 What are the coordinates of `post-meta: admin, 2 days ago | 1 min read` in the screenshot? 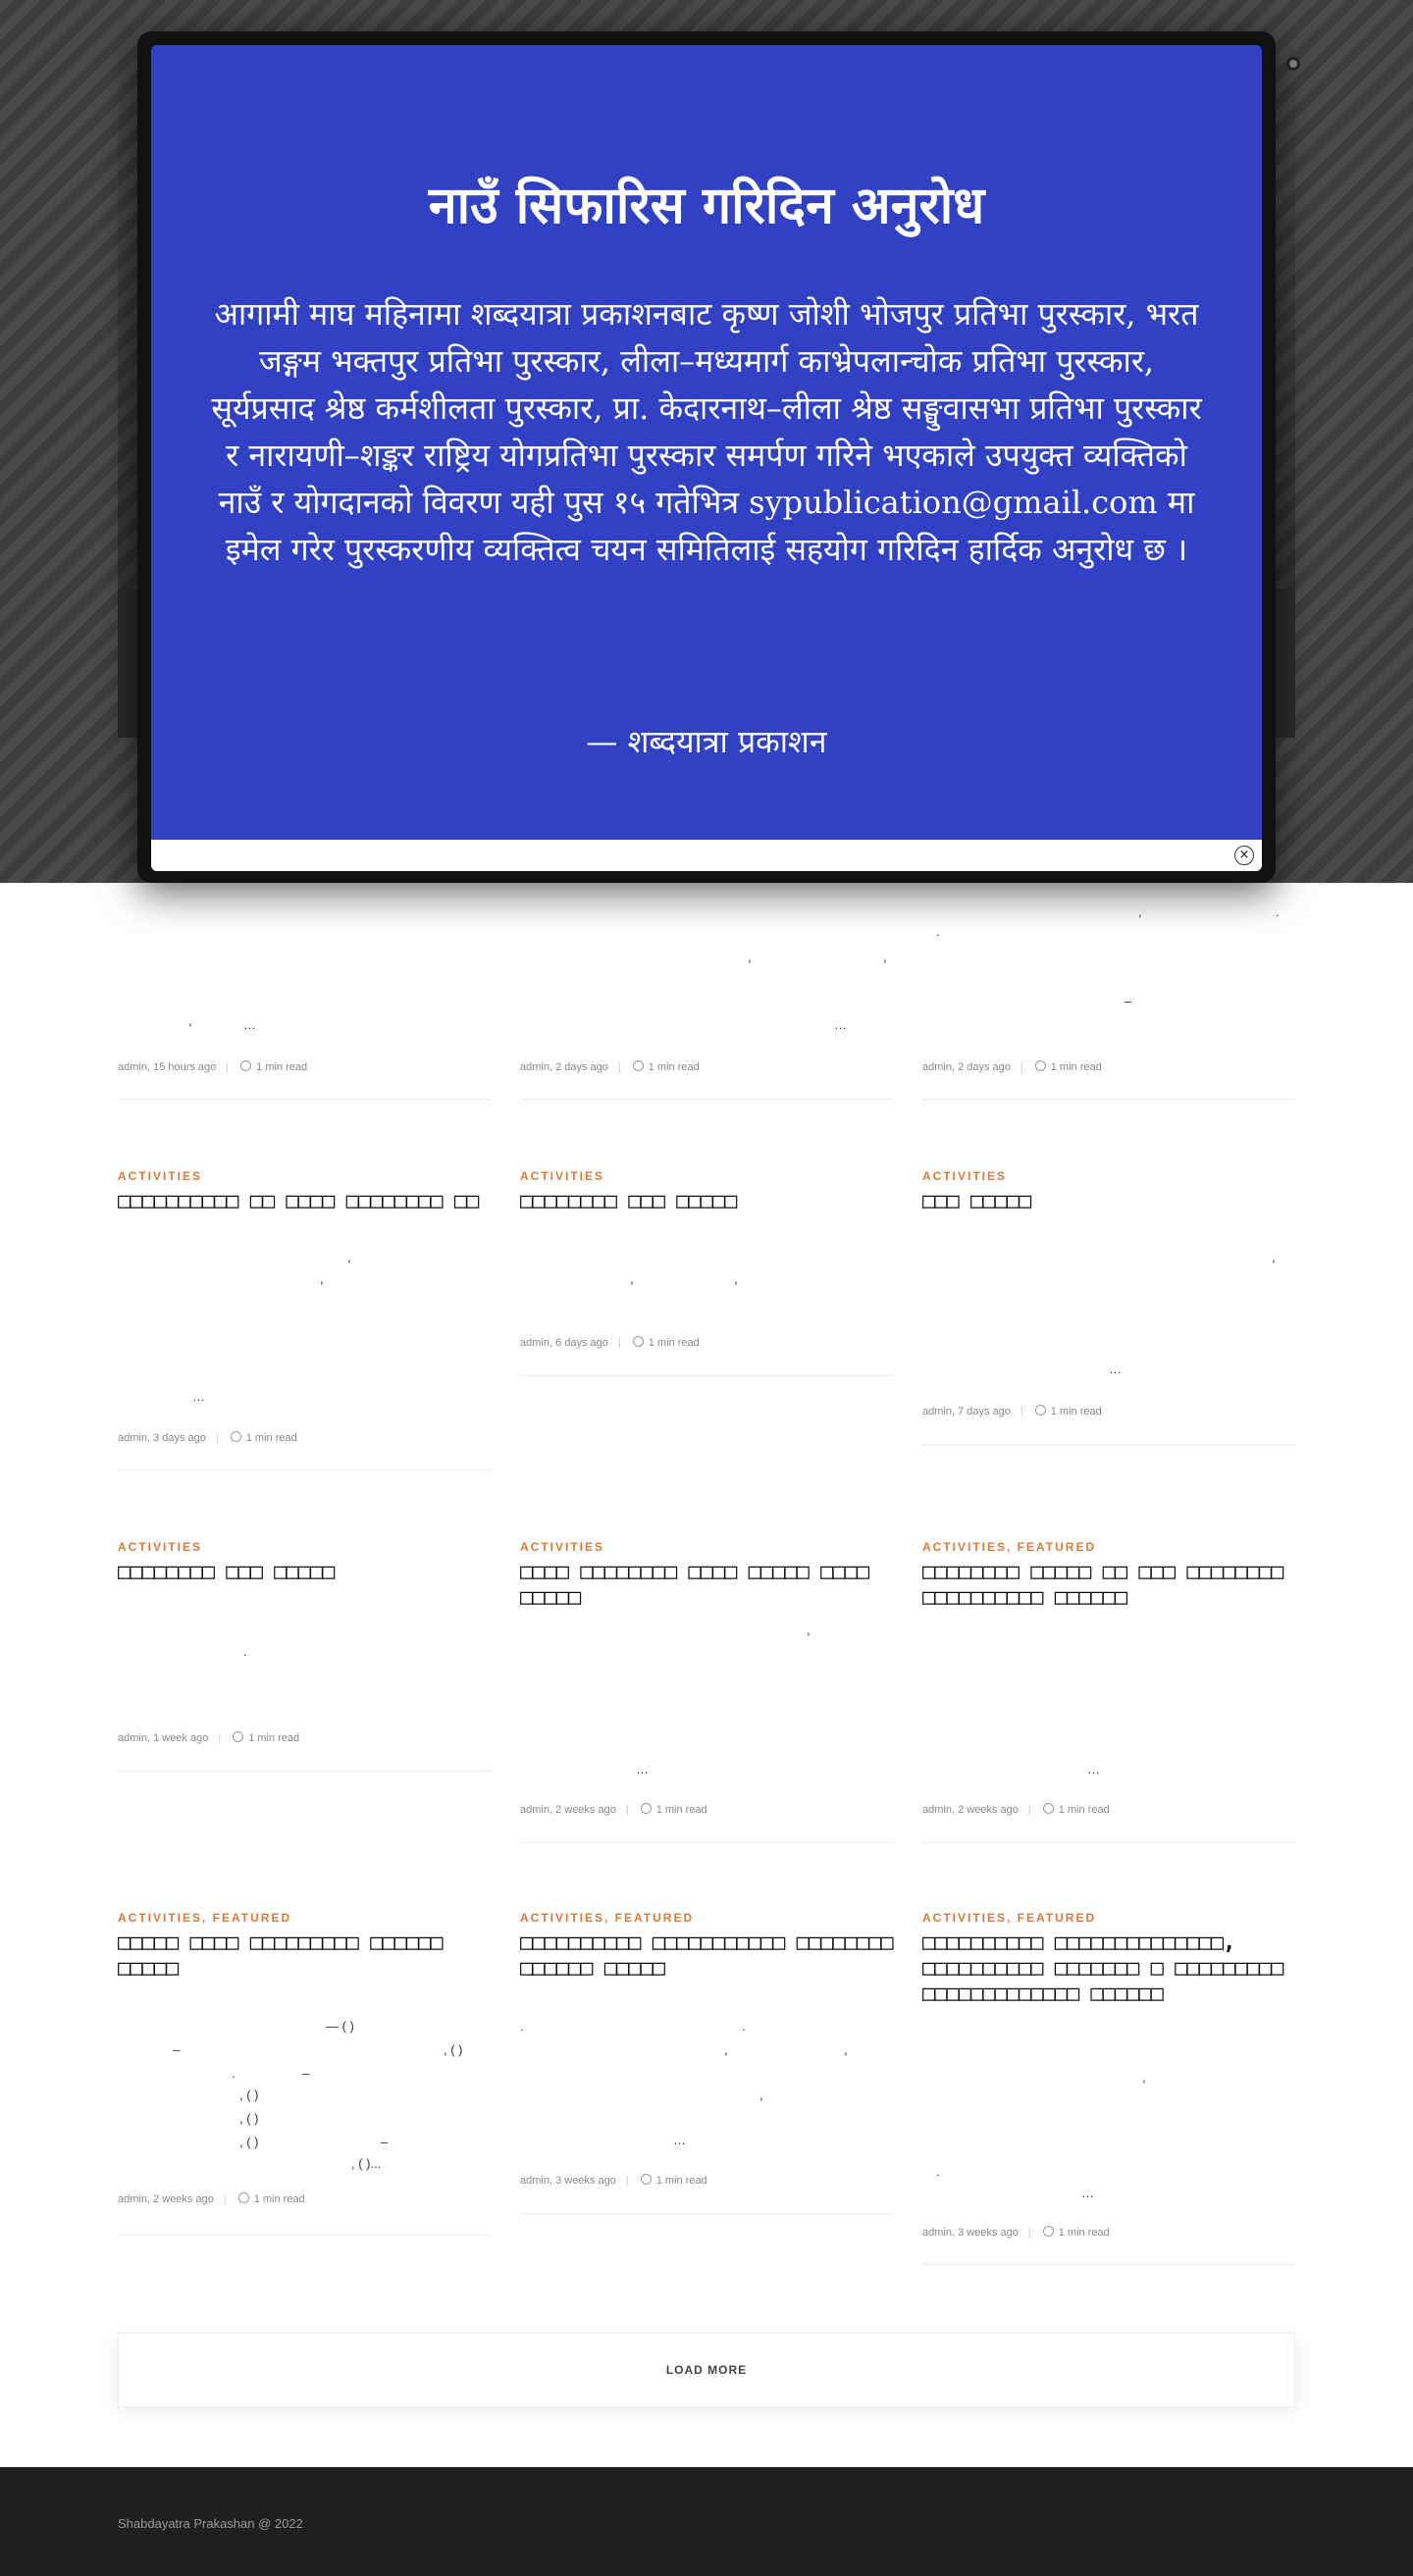 It's located at (1012, 1066).